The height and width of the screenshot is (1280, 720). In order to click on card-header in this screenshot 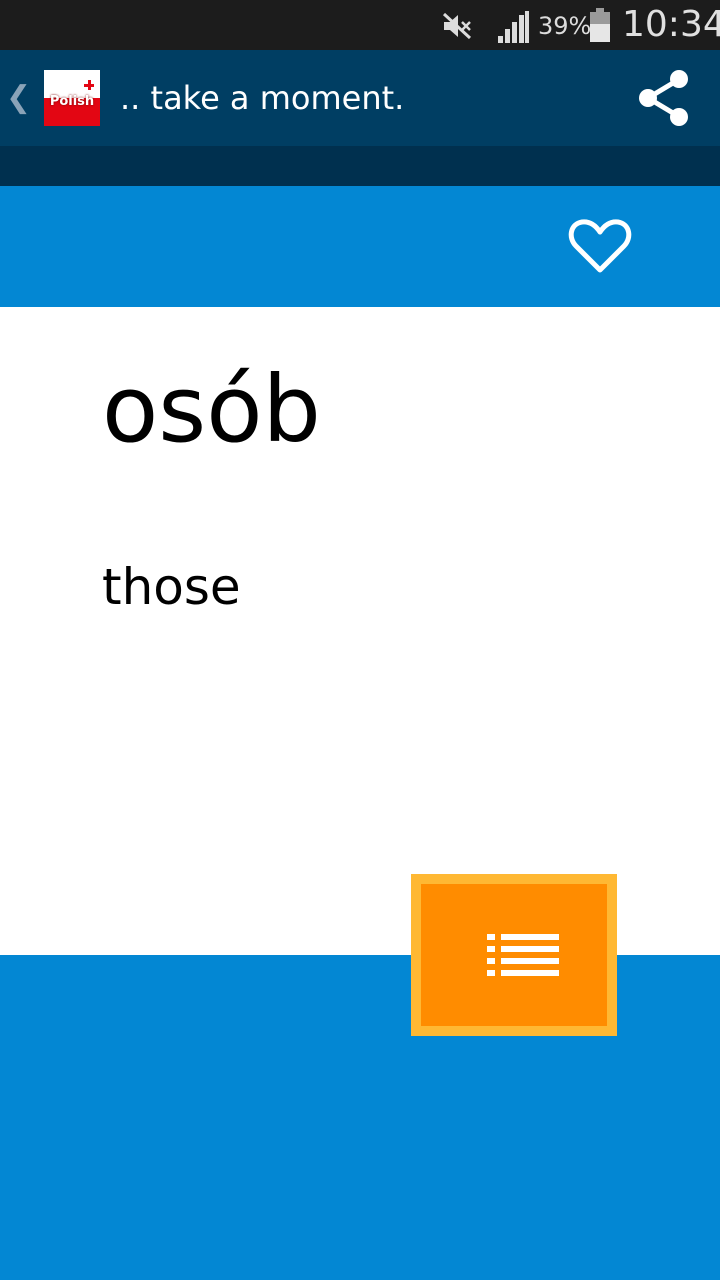, I will do `click(360, 246)`.